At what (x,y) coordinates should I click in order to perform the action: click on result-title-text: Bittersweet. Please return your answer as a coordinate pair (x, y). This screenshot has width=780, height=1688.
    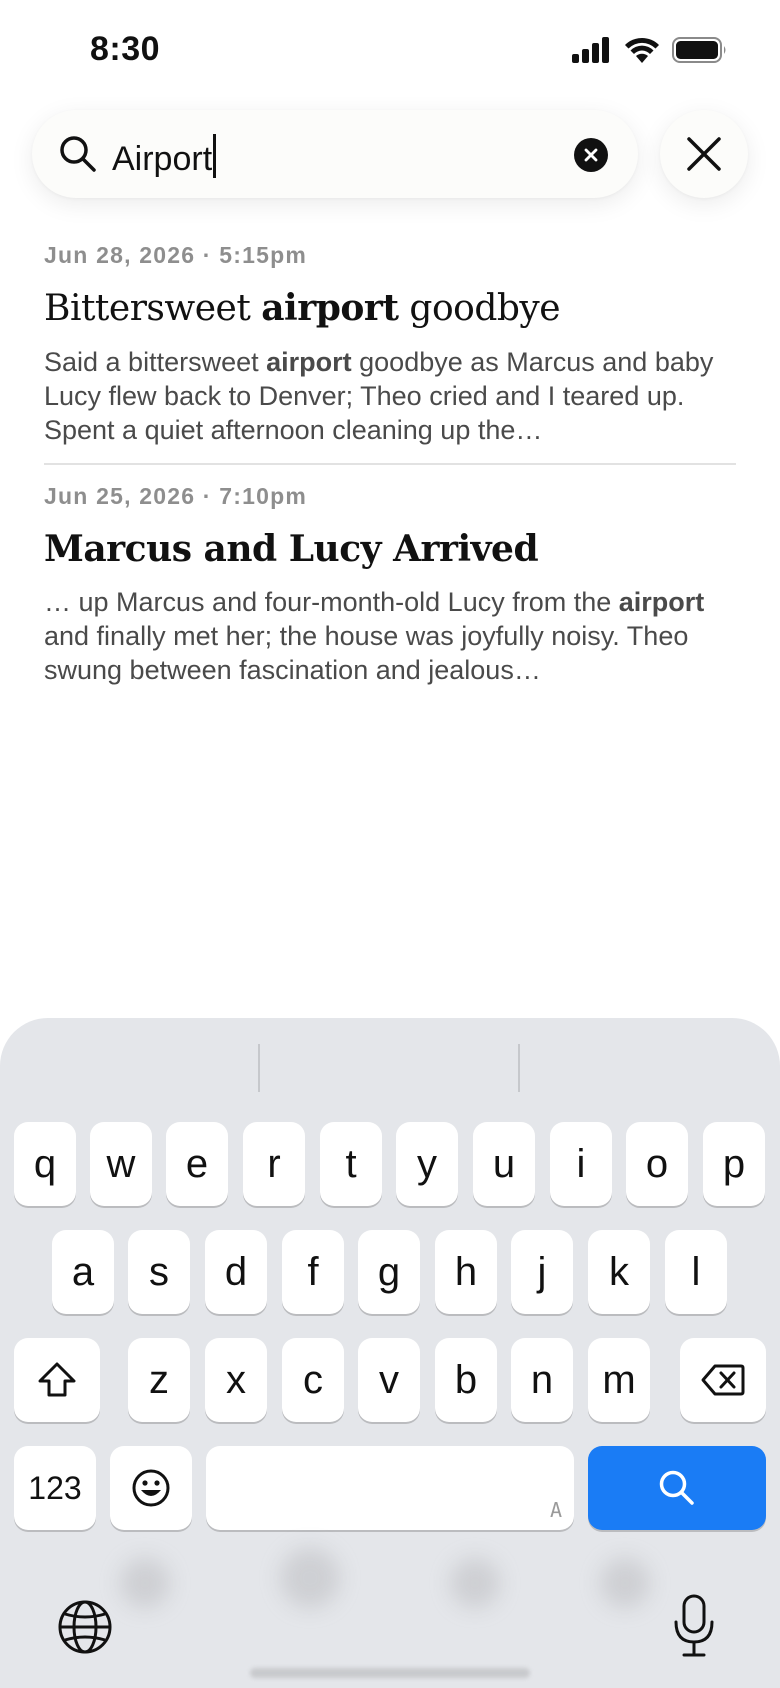
    Looking at the image, I should click on (153, 308).